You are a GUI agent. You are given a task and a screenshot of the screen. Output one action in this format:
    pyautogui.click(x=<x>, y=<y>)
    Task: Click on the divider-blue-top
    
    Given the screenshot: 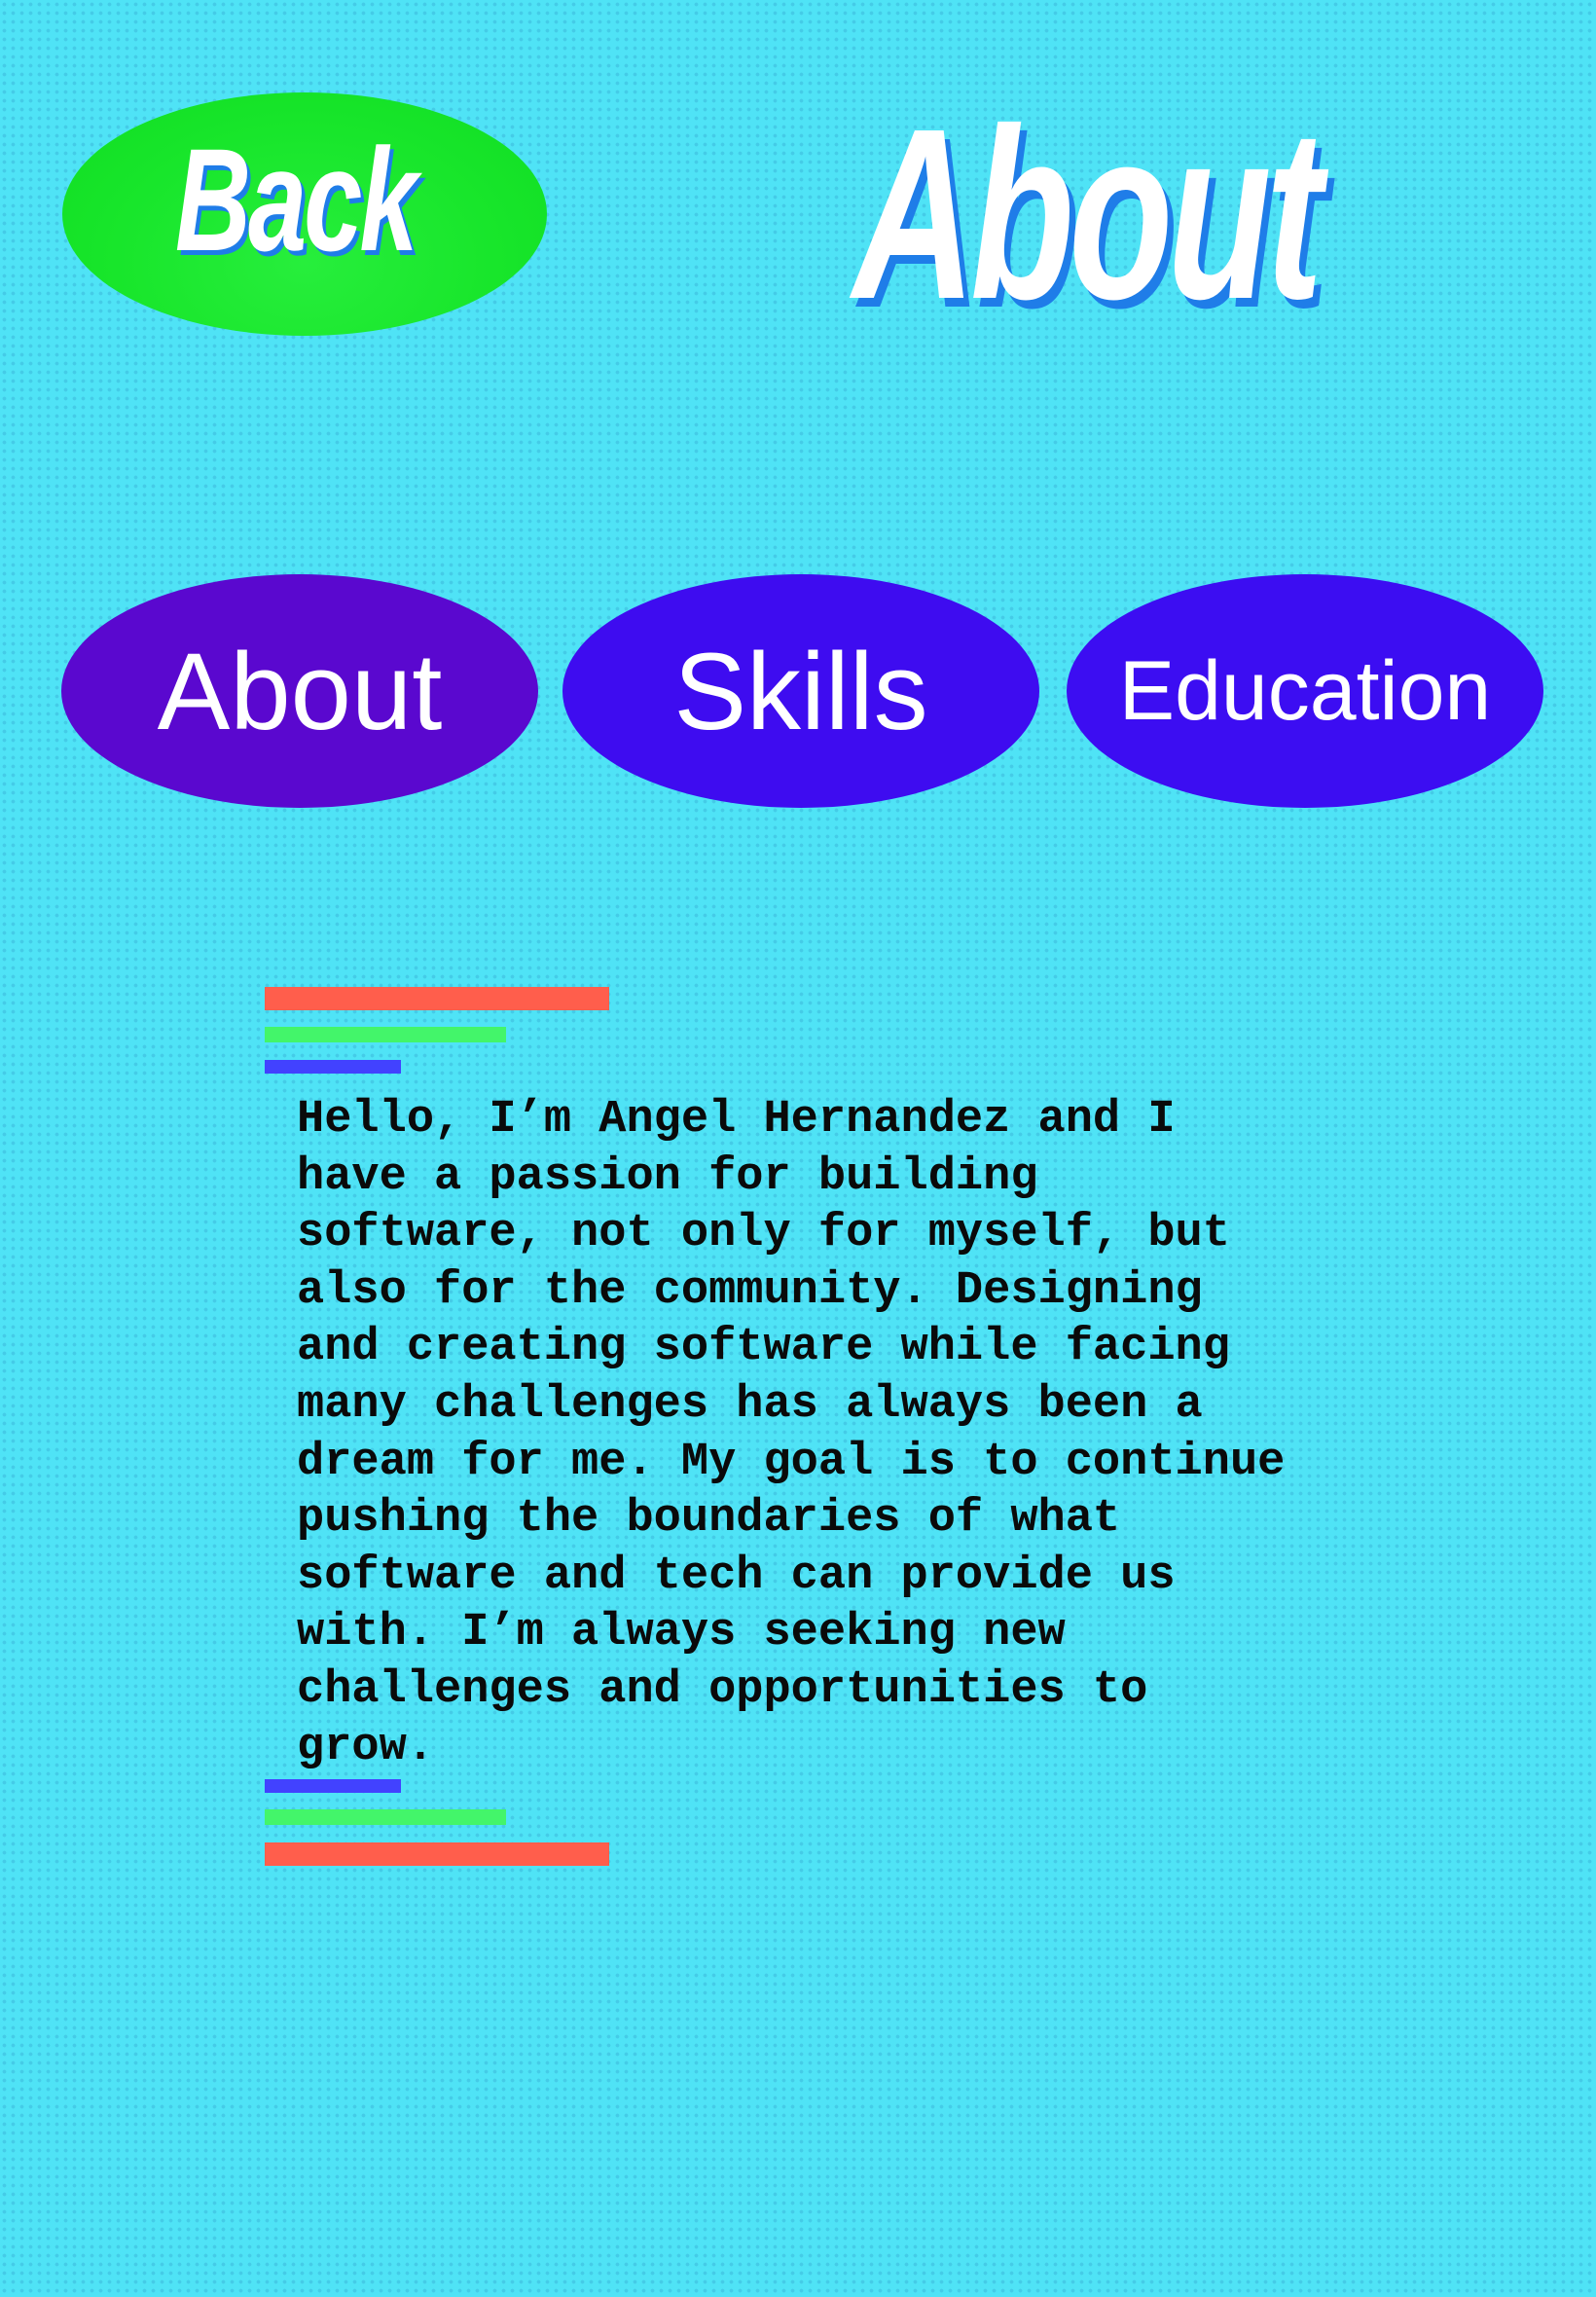 What is the action you would take?
    pyautogui.click(x=333, y=1067)
    